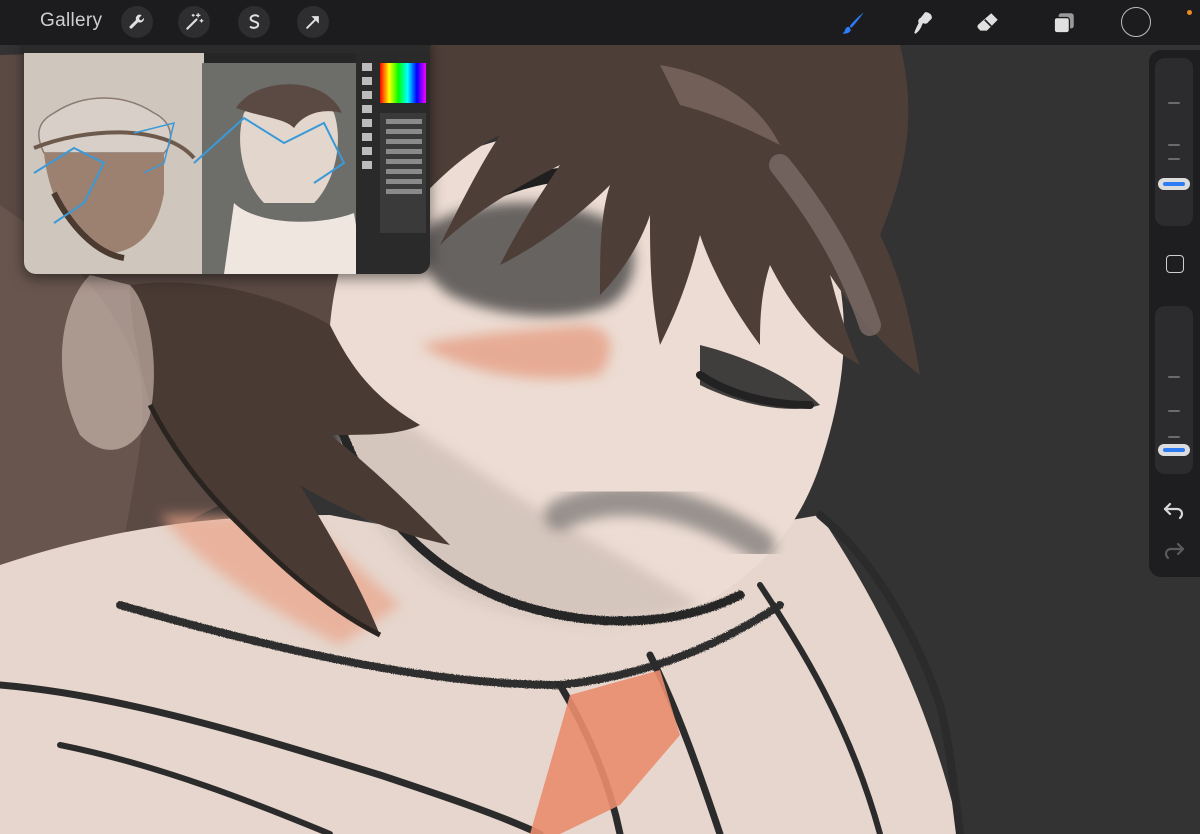 The width and height of the screenshot is (1200, 834). What do you see at coordinates (227, 163) in the screenshot?
I see `reference-content` at bounding box center [227, 163].